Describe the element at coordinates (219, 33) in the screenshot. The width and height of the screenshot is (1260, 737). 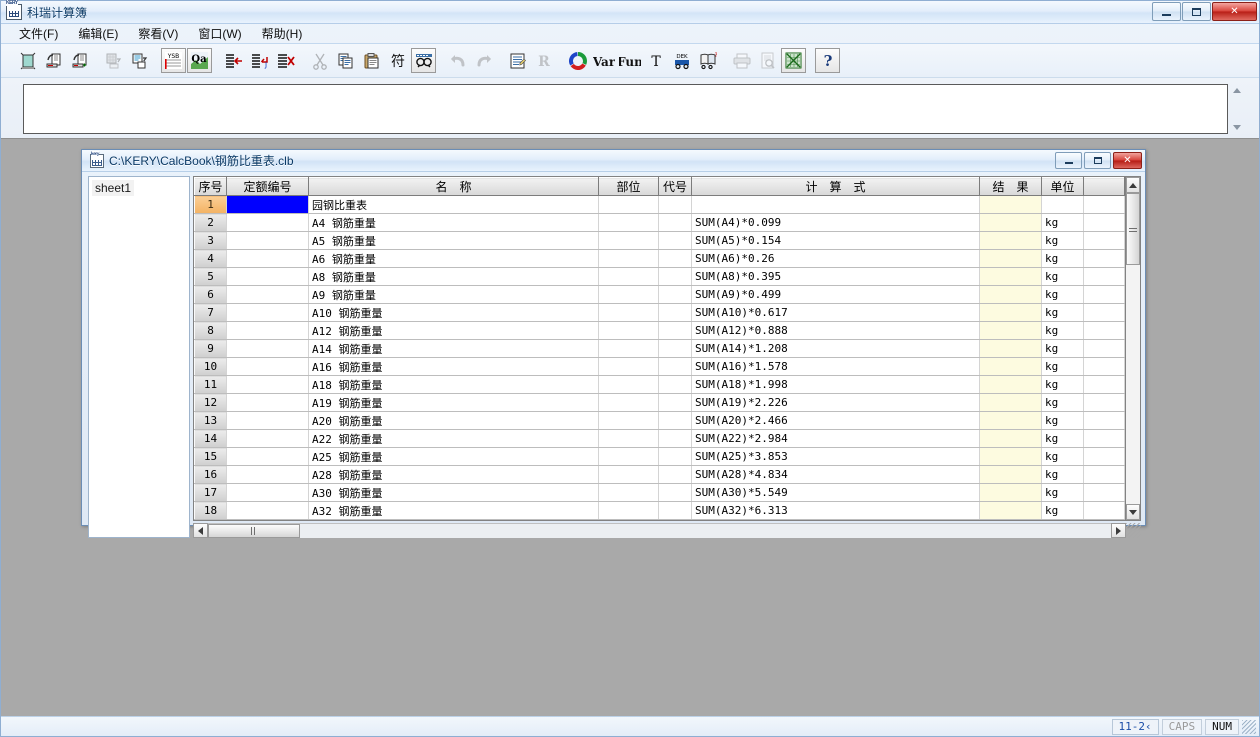
I see `menu-window: 窗口(W)` at that location.